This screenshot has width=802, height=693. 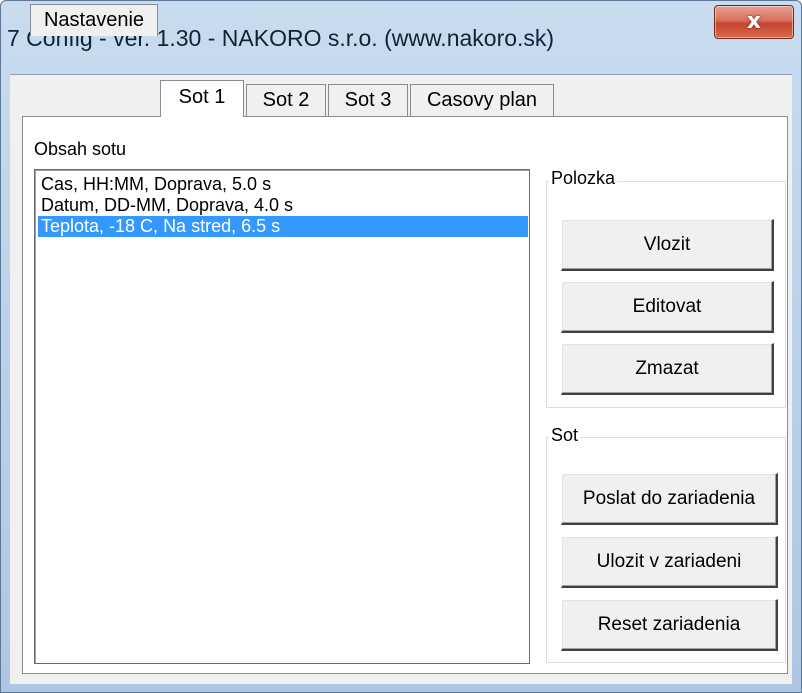 I want to click on polozka-group-title: Polozka, so click(x=583, y=178).